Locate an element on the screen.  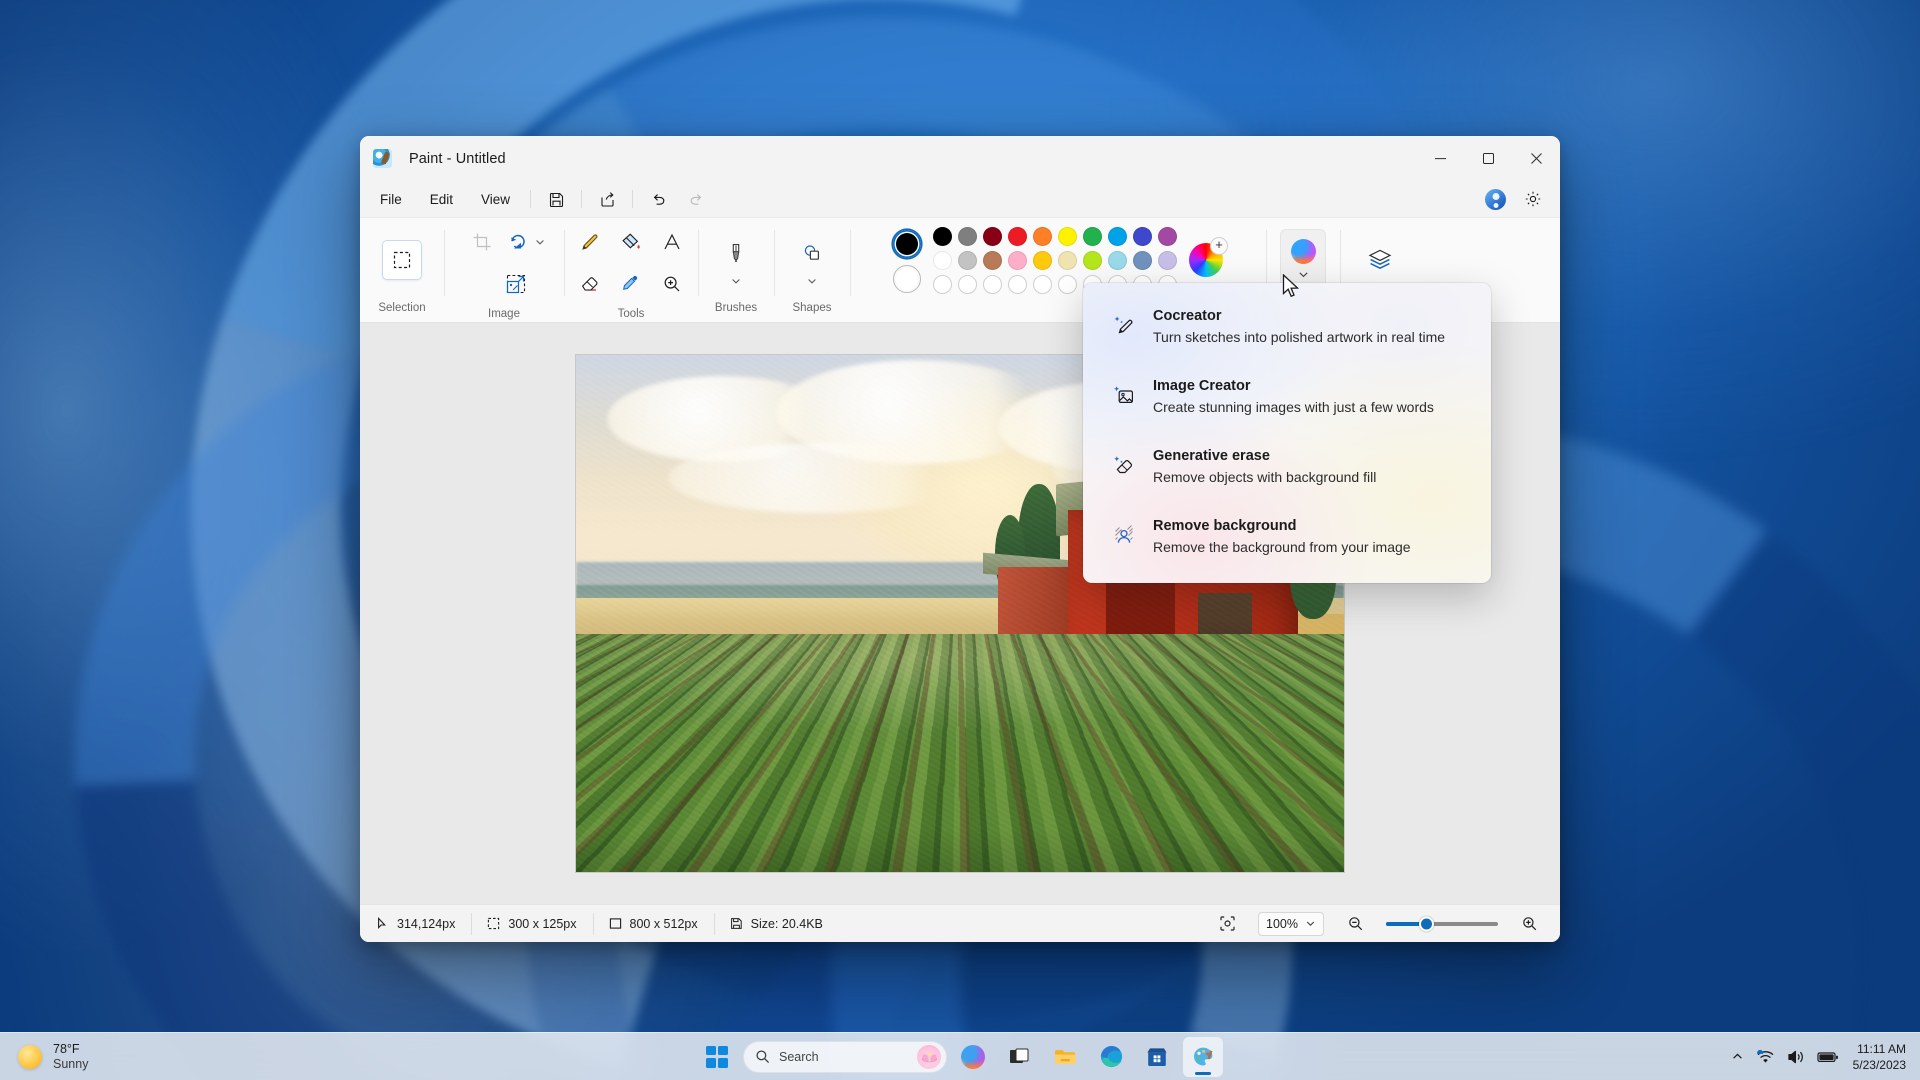
title-bar: Paint - Untitled is located at coordinates (960, 158).